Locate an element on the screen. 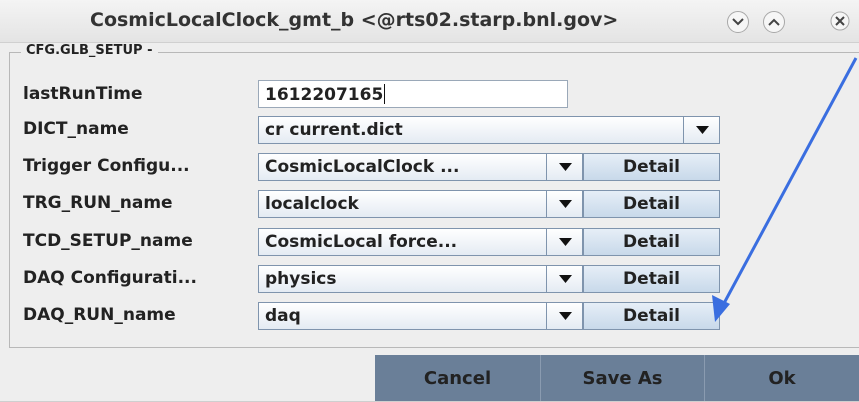  annotation-arrow-overlay is located at coordinates (785, 189).